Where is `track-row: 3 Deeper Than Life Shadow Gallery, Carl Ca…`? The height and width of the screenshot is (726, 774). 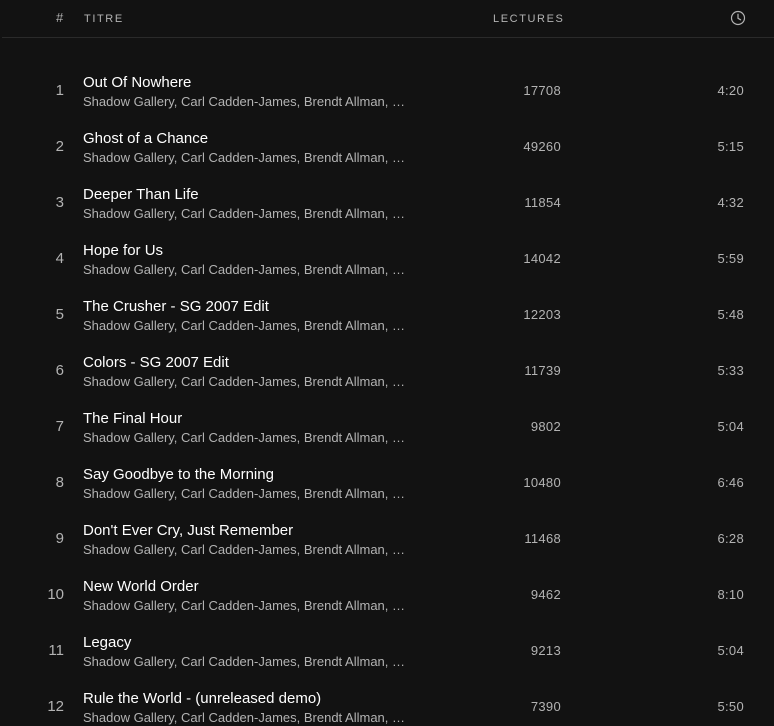
track-row: 3 Deeper Than Life Shadow Gallery, Carl Ca… is located at coordinates (387, 200).